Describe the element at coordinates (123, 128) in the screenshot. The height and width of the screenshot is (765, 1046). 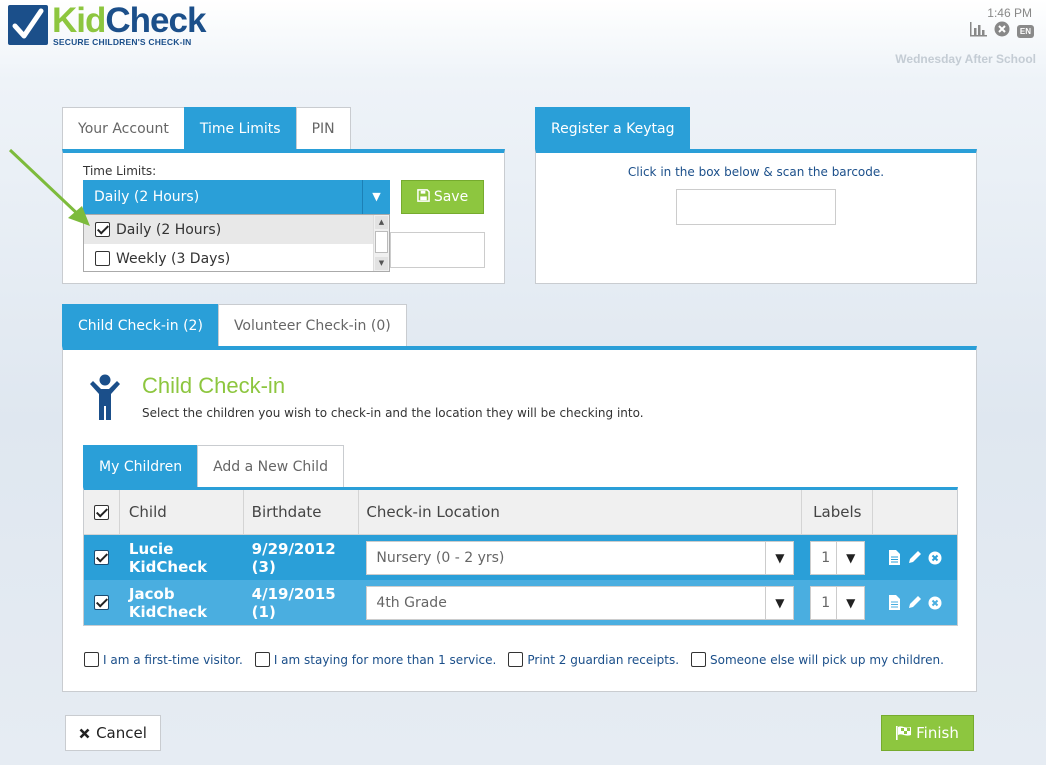
I see `tab-your-account: Your Account` at that location.